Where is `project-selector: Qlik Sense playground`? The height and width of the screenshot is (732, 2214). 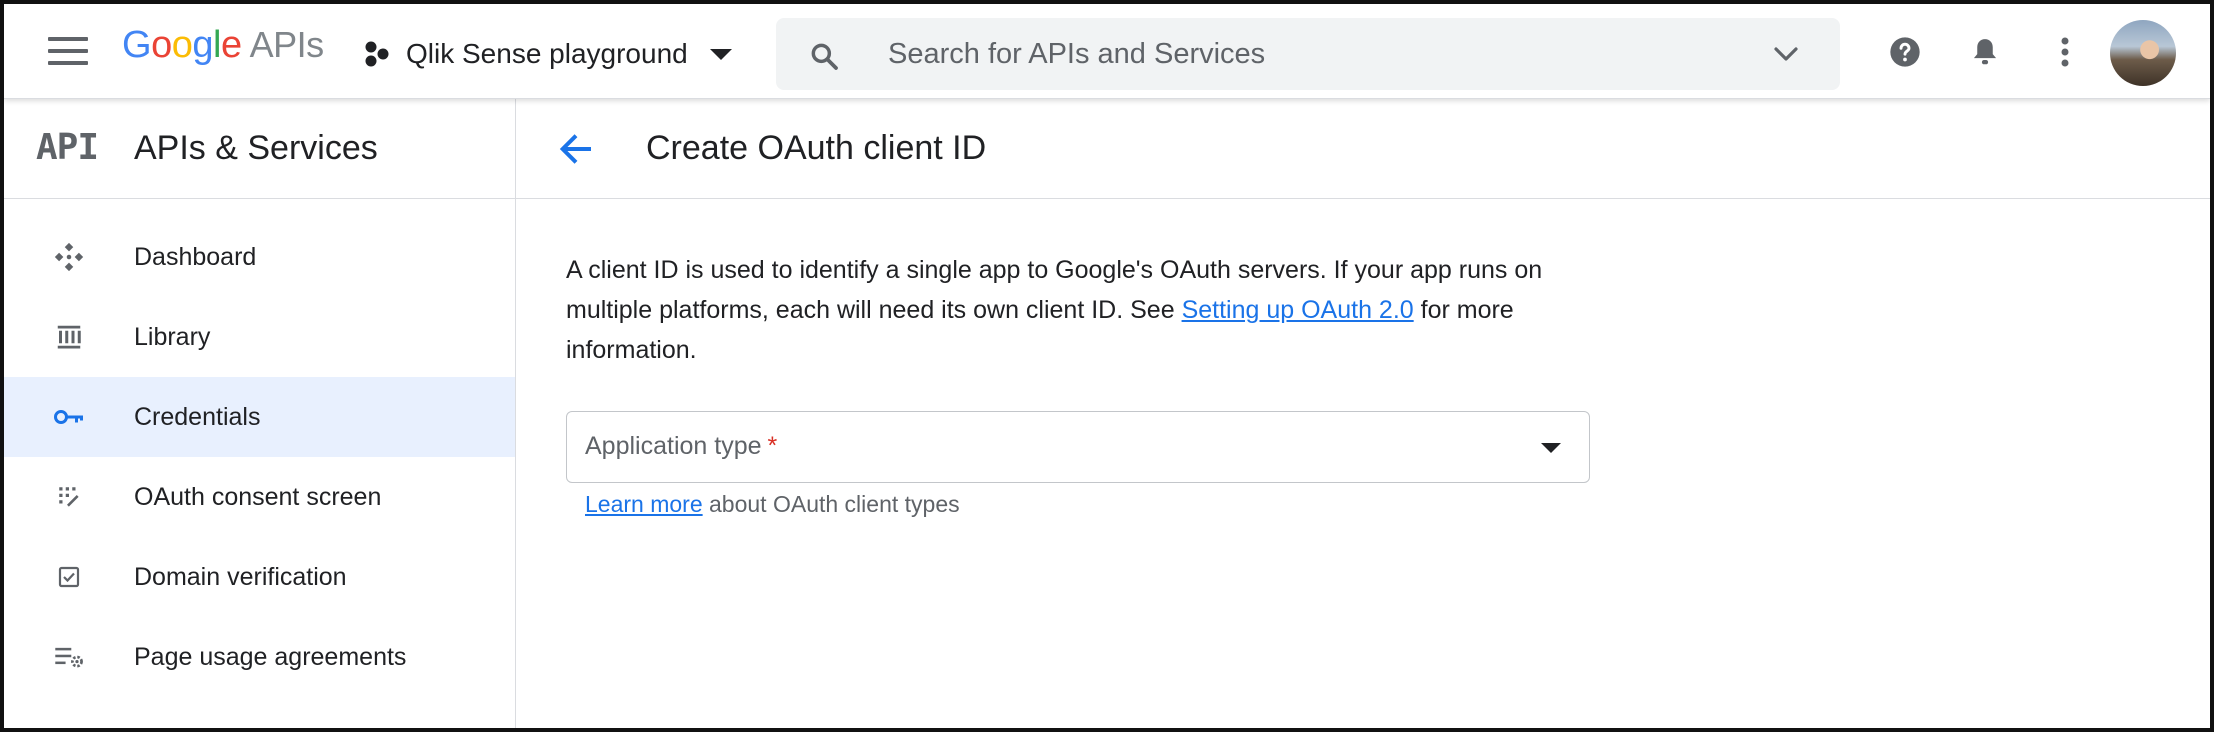
project-selector: Qlik Sense playground is located at coordinates (547, 54).